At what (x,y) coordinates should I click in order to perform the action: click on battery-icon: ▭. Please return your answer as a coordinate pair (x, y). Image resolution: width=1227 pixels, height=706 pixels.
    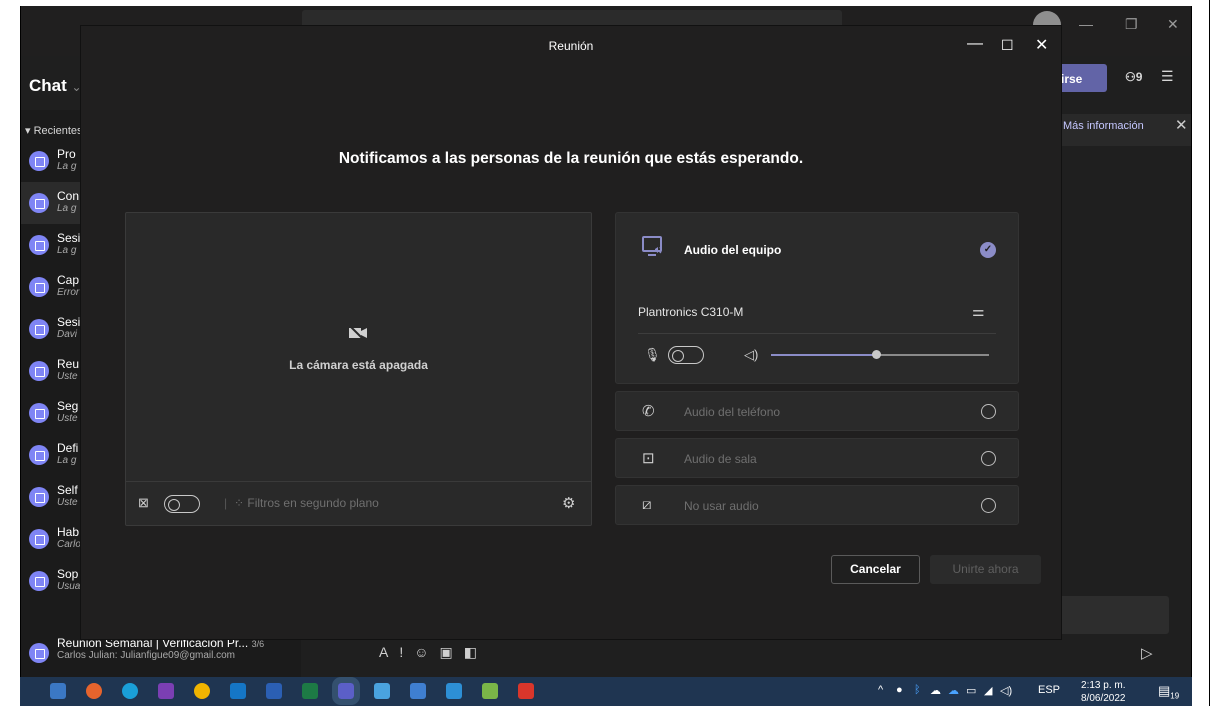
    Looking at the image, I should click on (971, 690).